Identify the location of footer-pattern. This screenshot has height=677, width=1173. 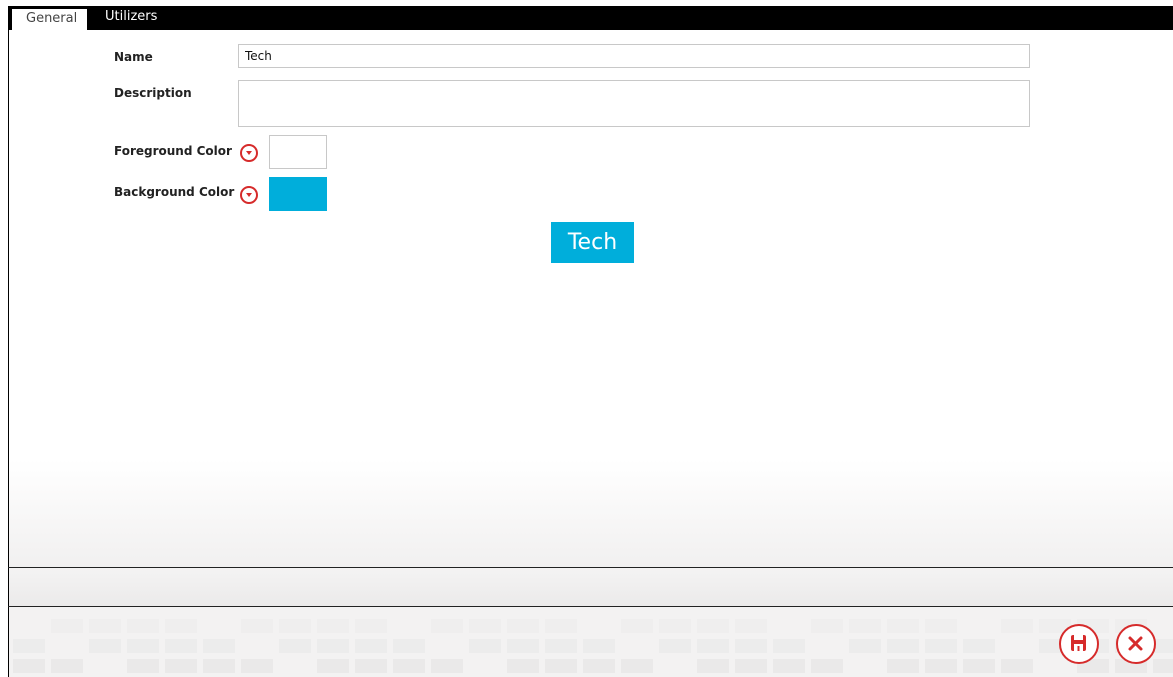
(591, 642).